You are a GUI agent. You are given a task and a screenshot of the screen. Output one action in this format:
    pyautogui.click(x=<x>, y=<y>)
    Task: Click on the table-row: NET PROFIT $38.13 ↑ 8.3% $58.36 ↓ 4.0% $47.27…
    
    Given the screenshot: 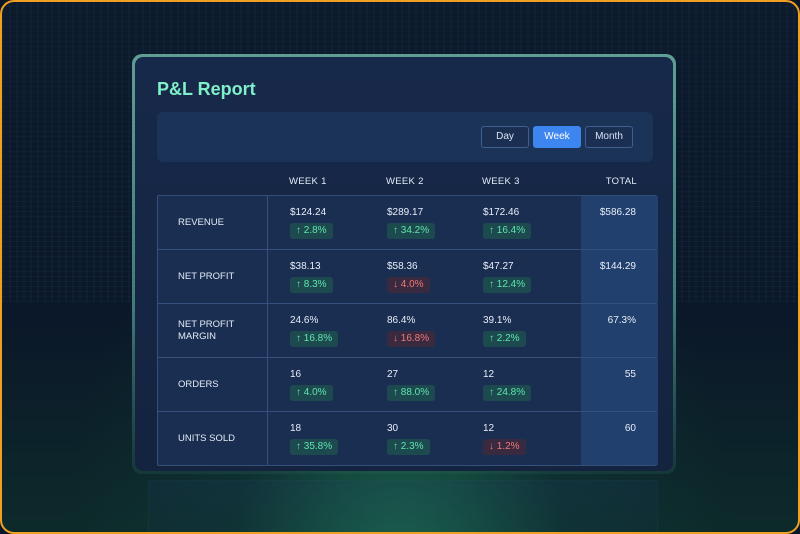 What is the action you would take?
    pyautogui.click(x=408, y=276)
    